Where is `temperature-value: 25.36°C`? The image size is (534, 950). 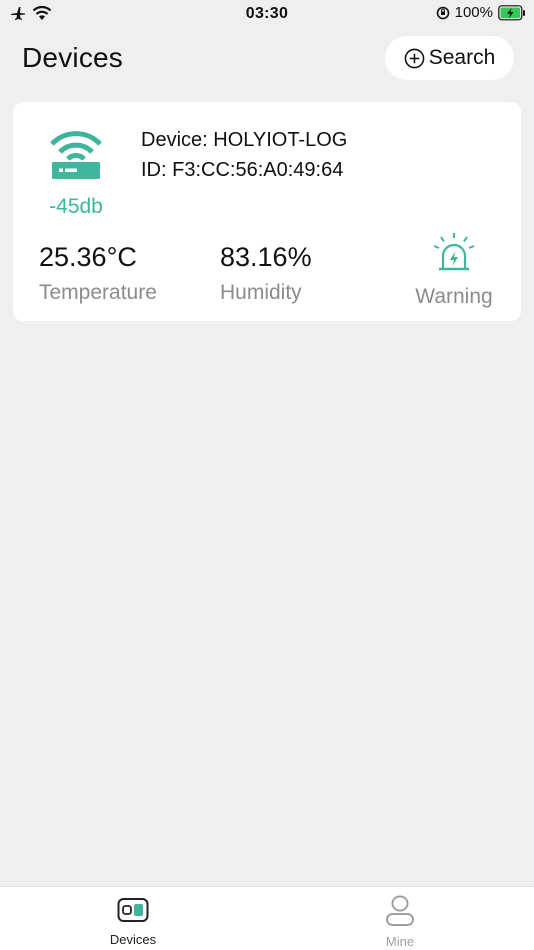 temperature-value: 25.36°C is located at coordinates (88, 257).